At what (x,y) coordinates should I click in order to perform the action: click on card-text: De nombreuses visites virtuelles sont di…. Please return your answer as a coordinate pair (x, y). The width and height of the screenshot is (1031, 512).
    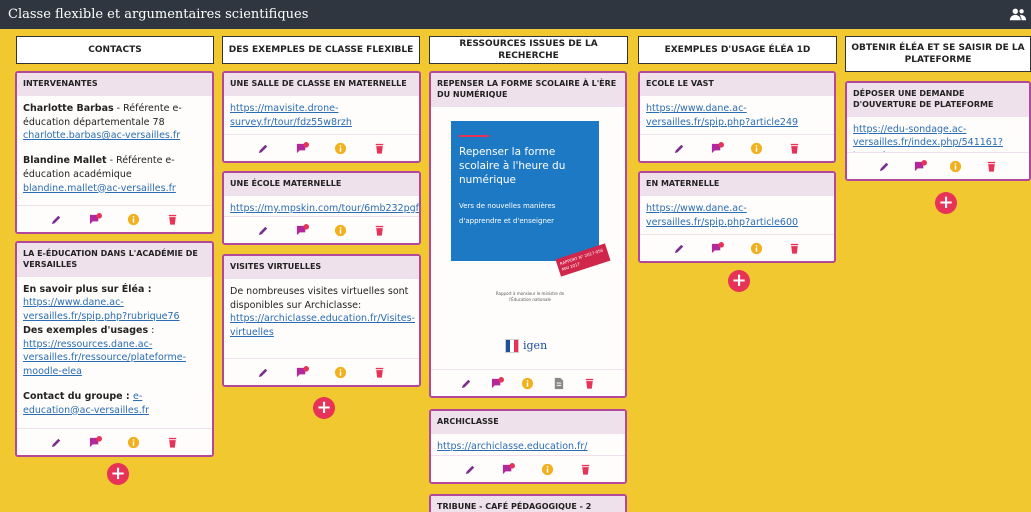
    Looking at the image, I should click on (319, 298).